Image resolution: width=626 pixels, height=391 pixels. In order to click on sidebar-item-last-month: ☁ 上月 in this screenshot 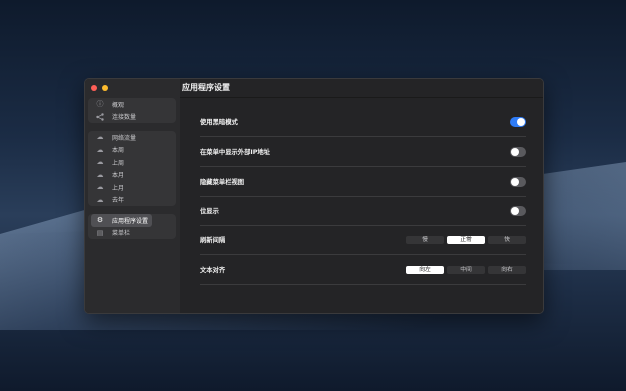, I will do `click(132, 187)`.